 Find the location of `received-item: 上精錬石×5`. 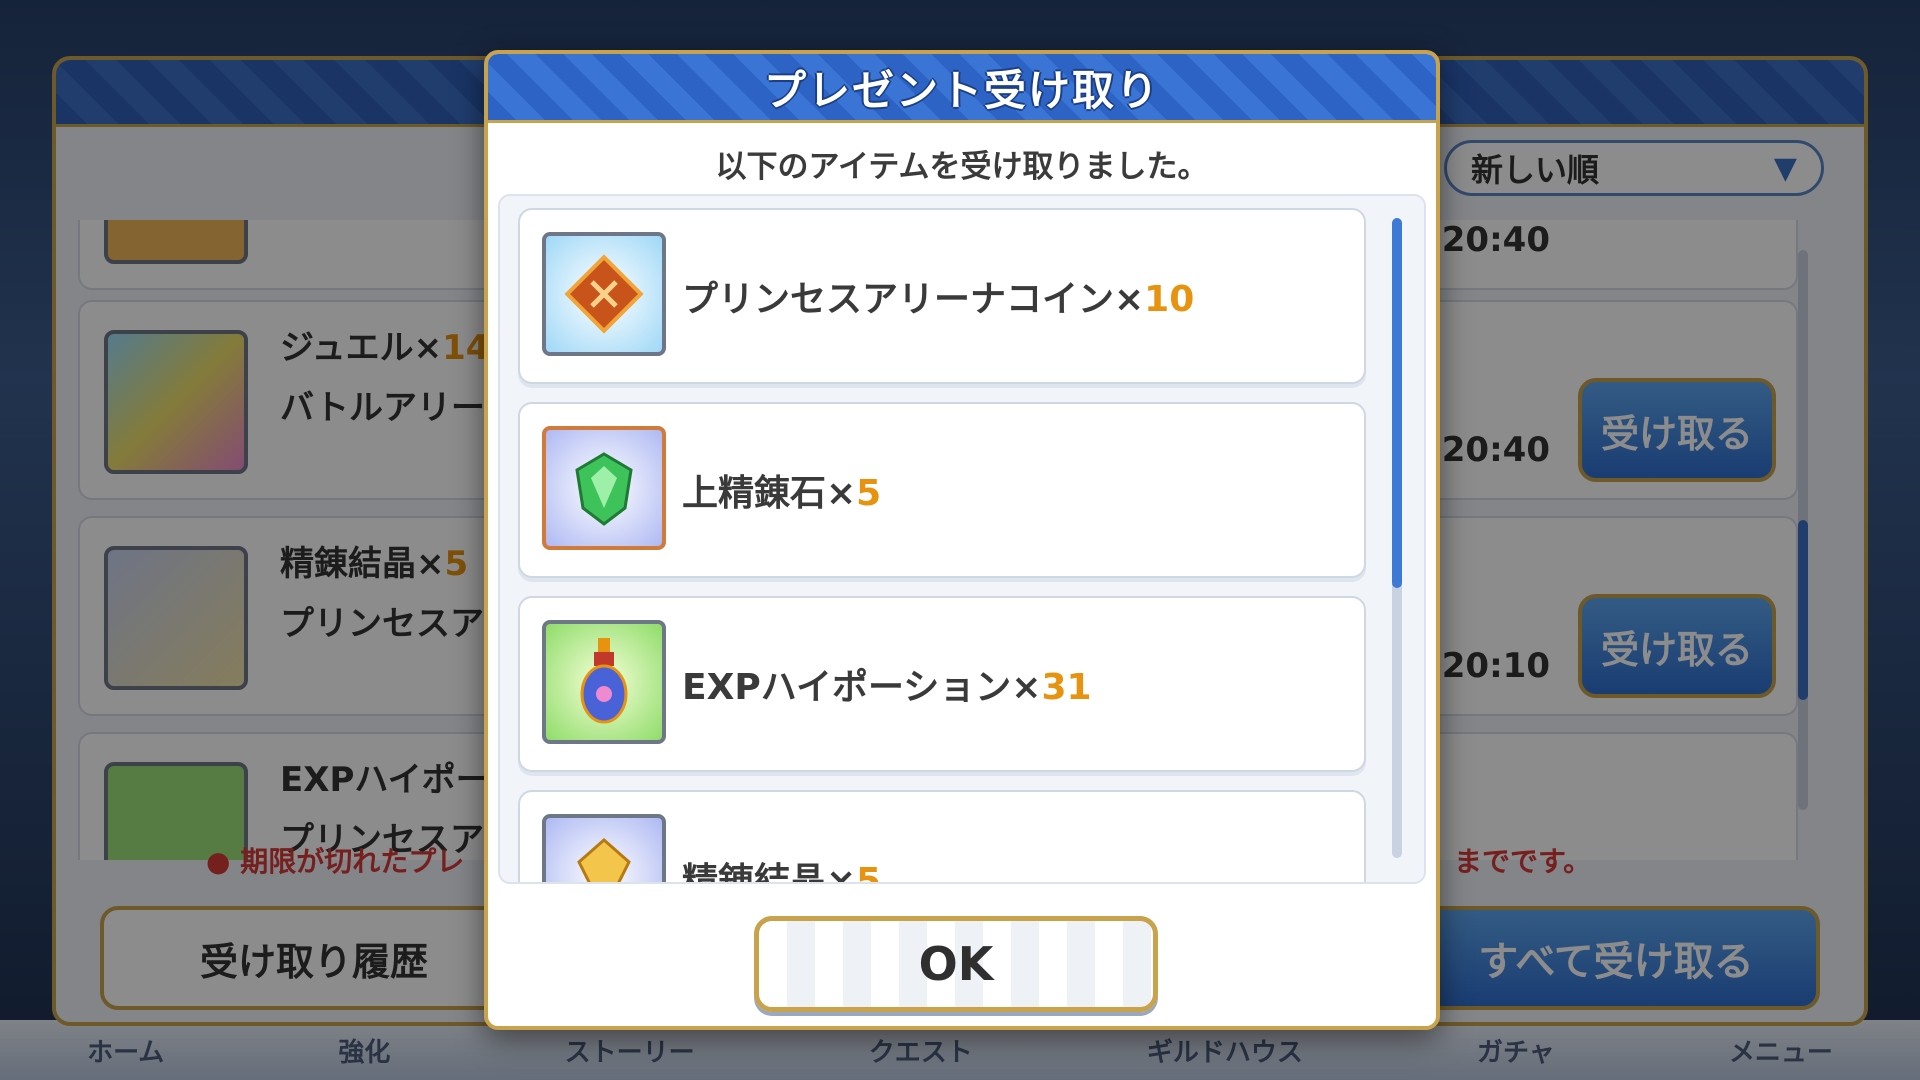

received-item: 上精錬石×5 is located at coordinates (942, 490).